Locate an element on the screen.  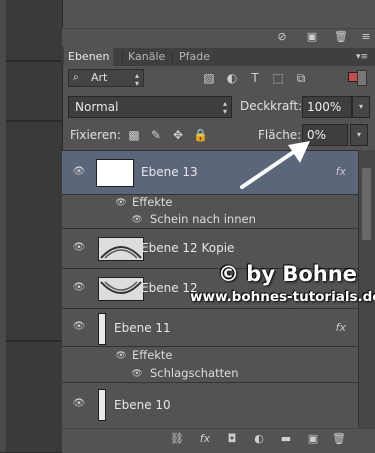
layer-name: Ebene 13 is located at coordinates (169, 172).